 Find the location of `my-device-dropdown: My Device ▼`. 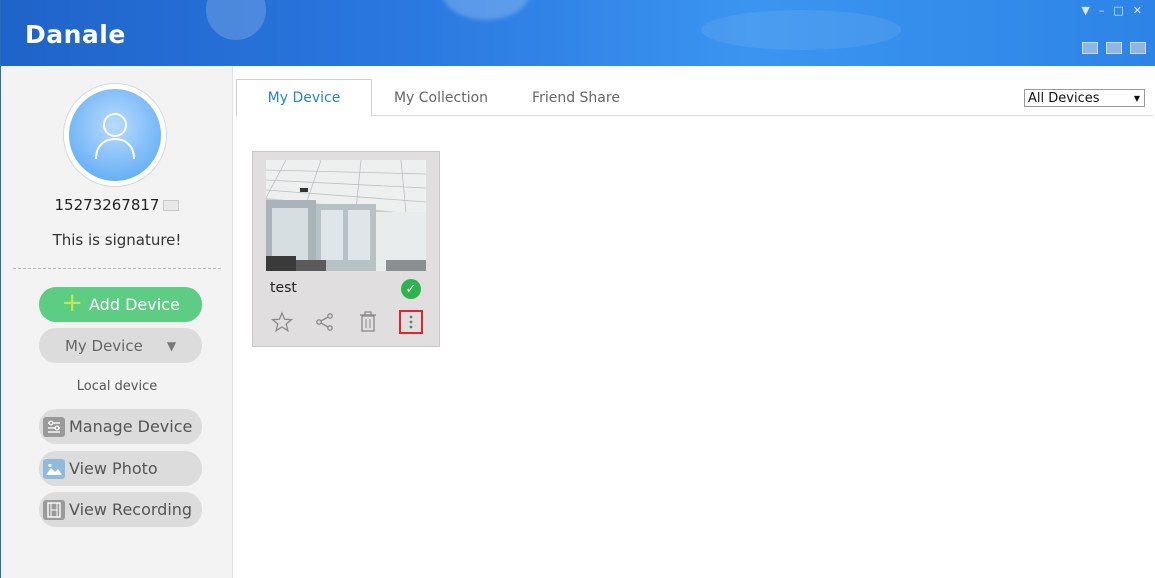

my-device-dropdown: My Device ▼ is located at coordinates (120, 345).